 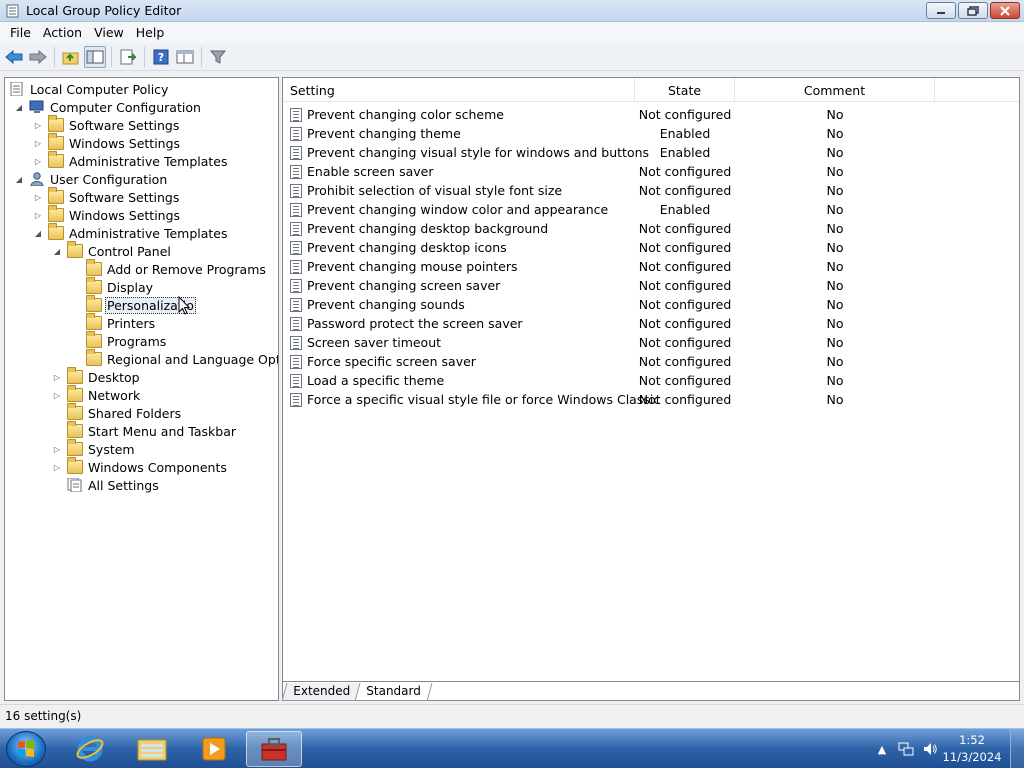 What do you see at coordinates (214, 749) in the screenshot?
I see `taskbar-media-player` at bounding box center [214, 749].